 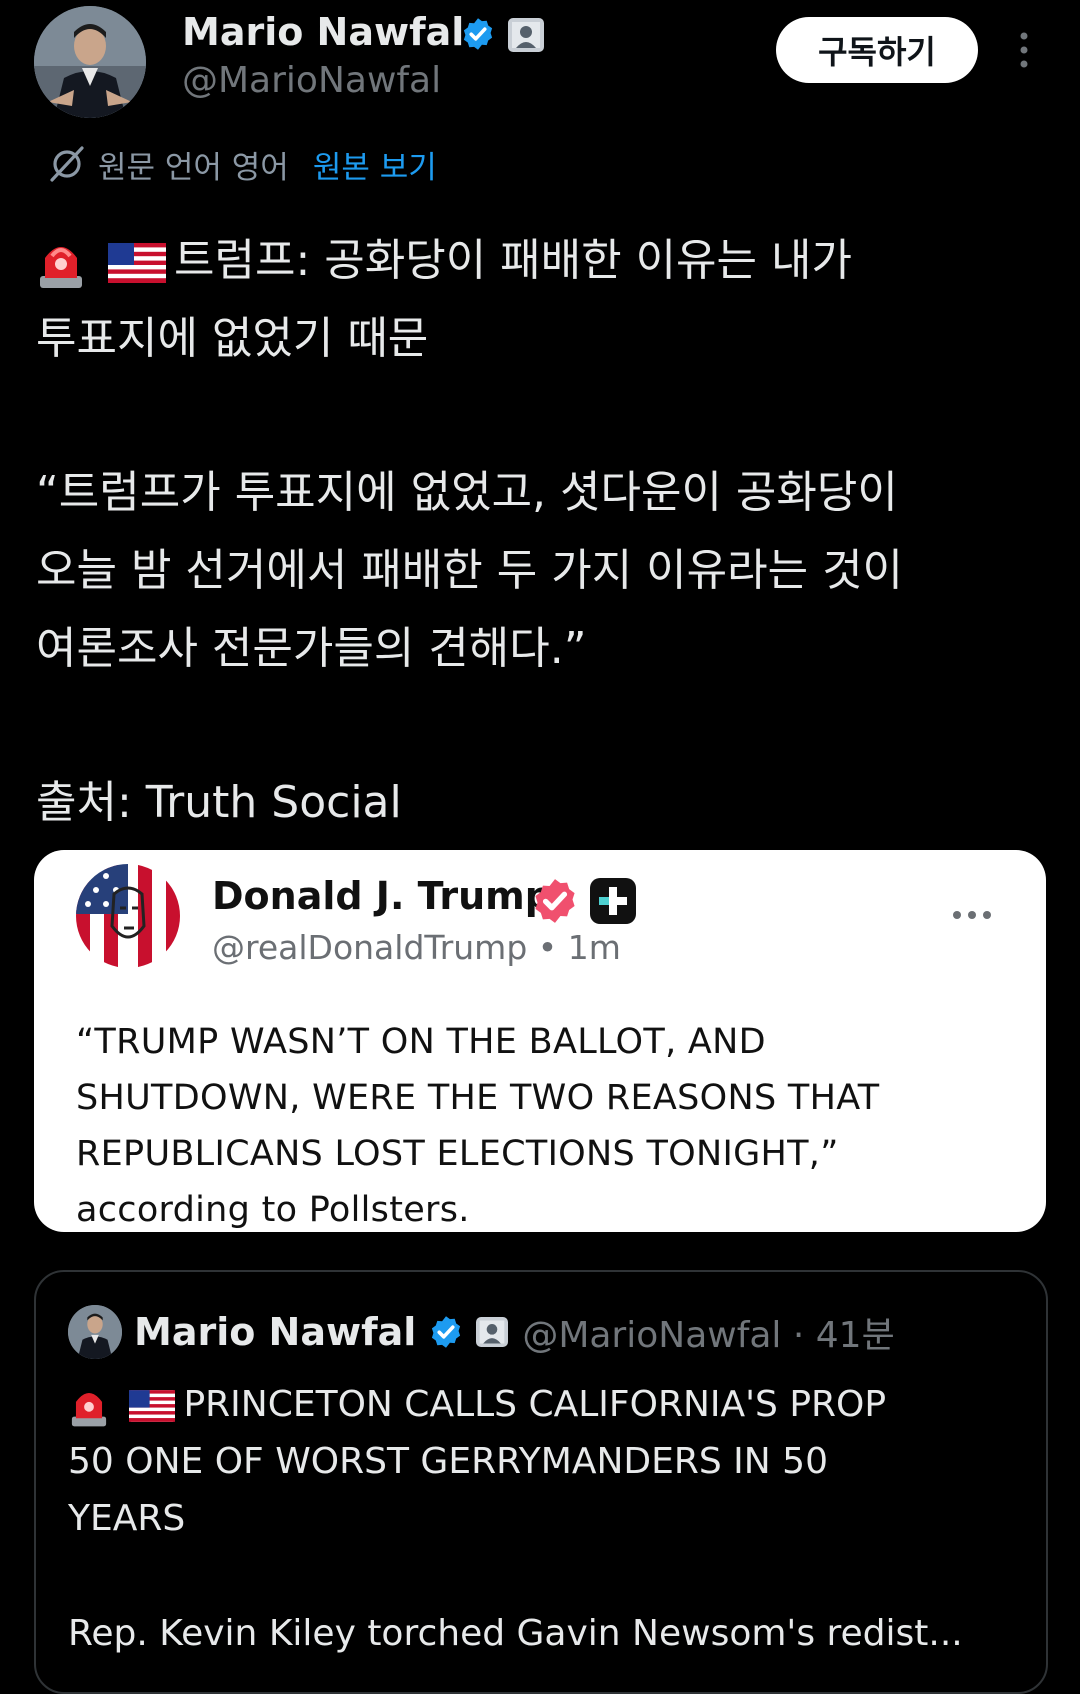 I want to click on translate-icon, so click(x=67, y=164).